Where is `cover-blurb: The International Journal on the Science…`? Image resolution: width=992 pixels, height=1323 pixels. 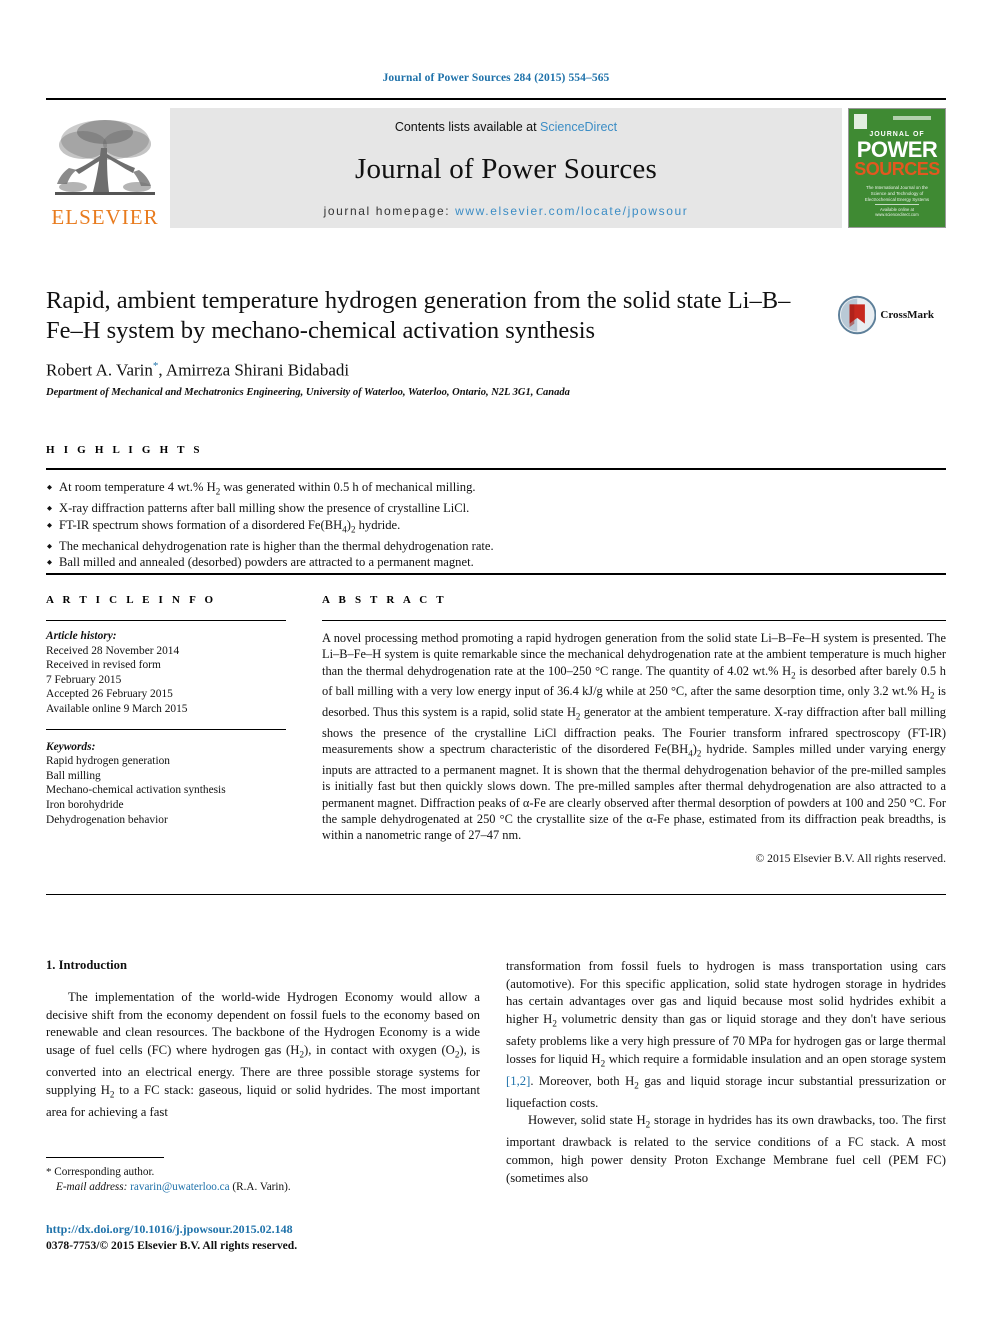 cover-blurb: The International Journal on the Science… is located at coordinates (897, 193).